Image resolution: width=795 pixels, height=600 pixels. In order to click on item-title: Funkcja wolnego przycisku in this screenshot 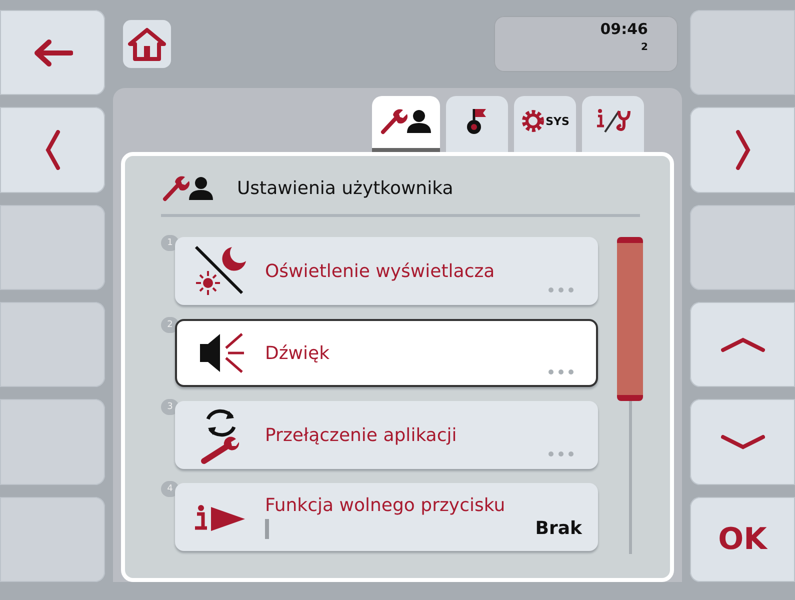, I will do `click(385, 505)`.